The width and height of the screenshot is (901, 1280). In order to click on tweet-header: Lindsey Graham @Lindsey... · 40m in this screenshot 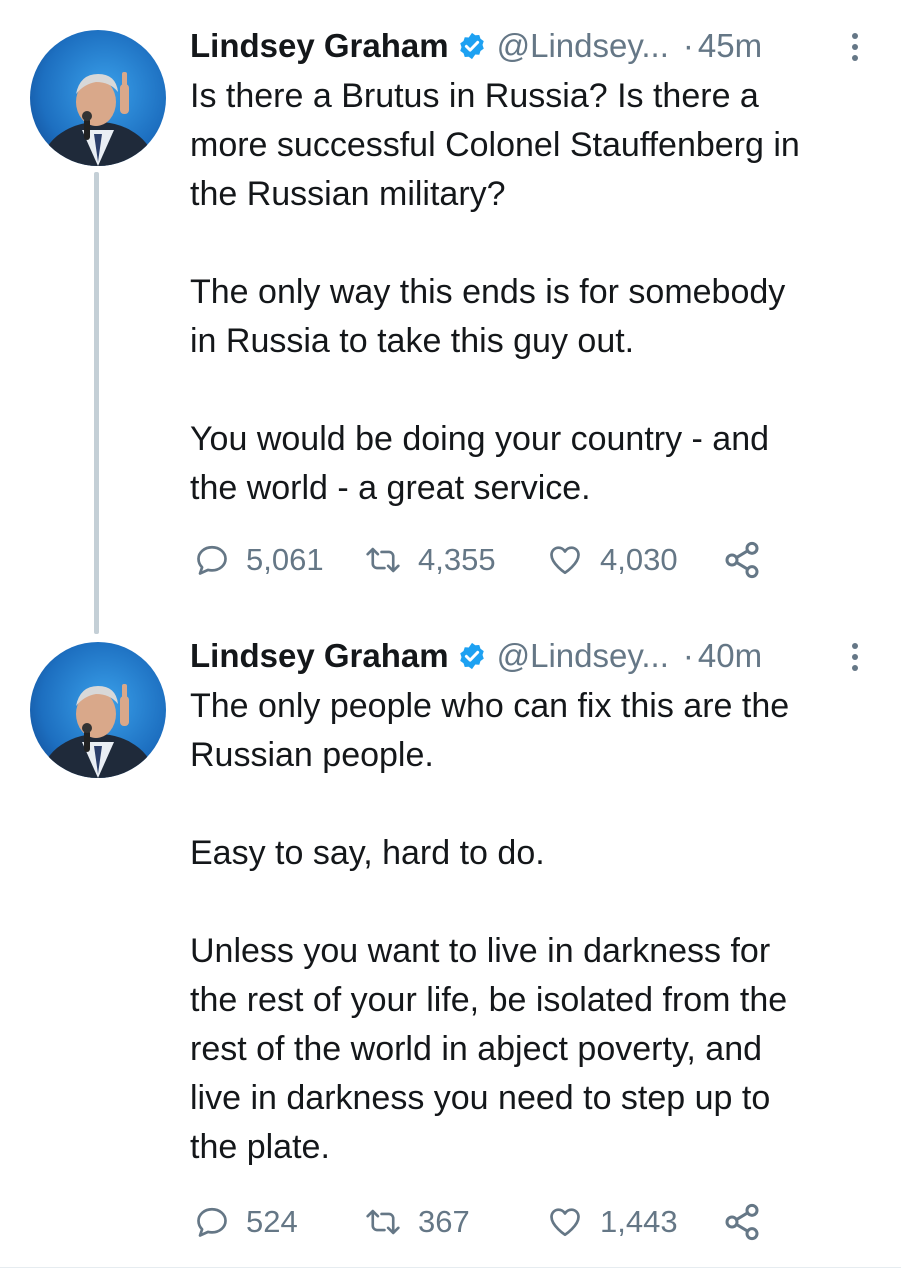, I will do `click(525, 656)`.